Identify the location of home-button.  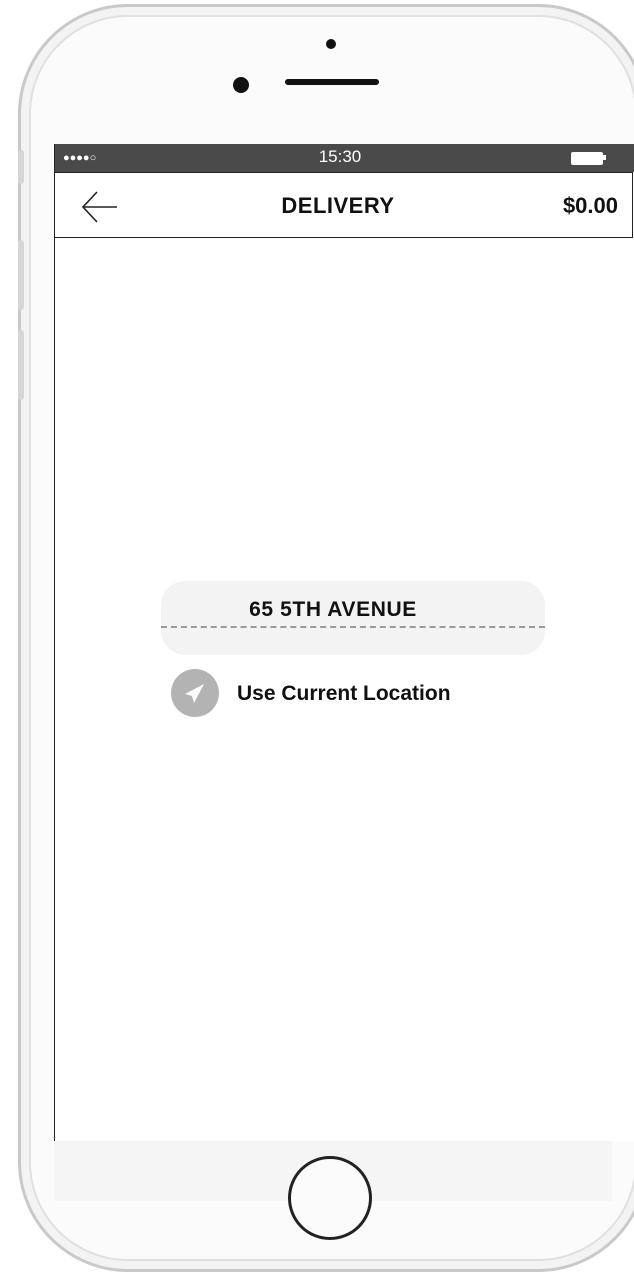
(330, 1198).